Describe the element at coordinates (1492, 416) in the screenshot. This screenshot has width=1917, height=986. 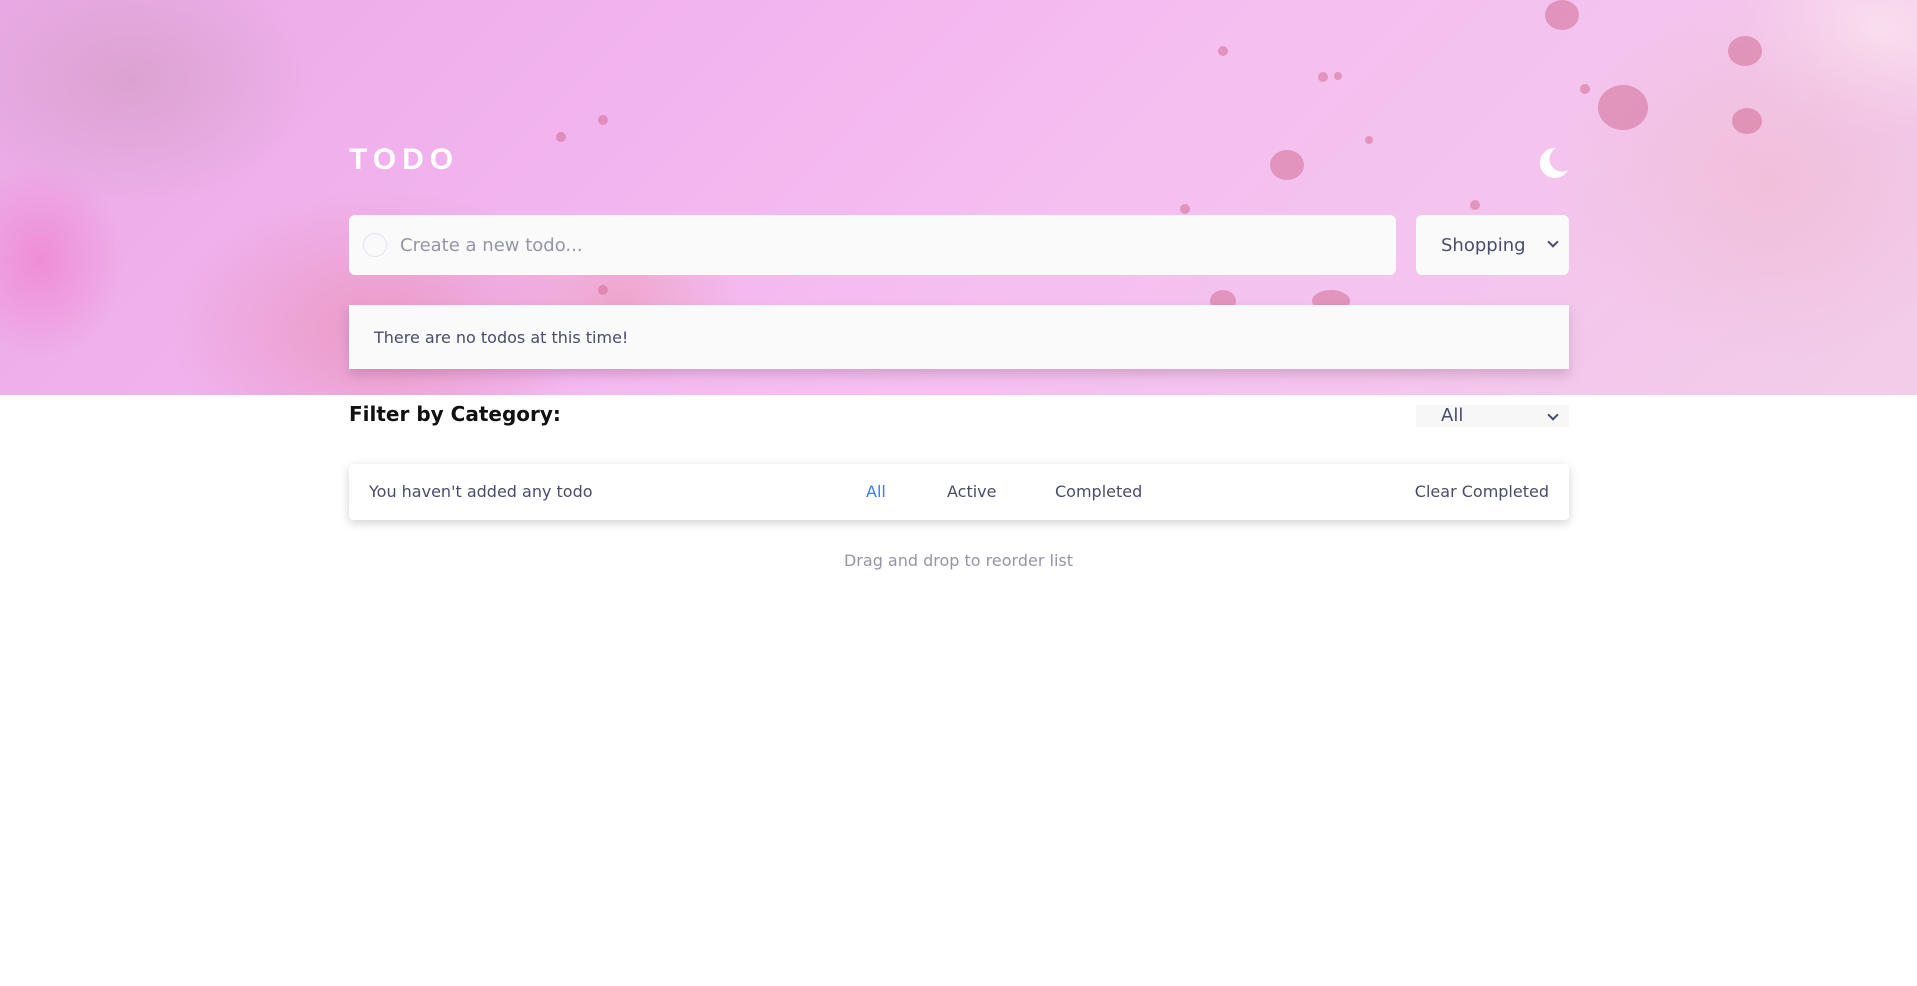
I see `filter-category-select: All` at that location.